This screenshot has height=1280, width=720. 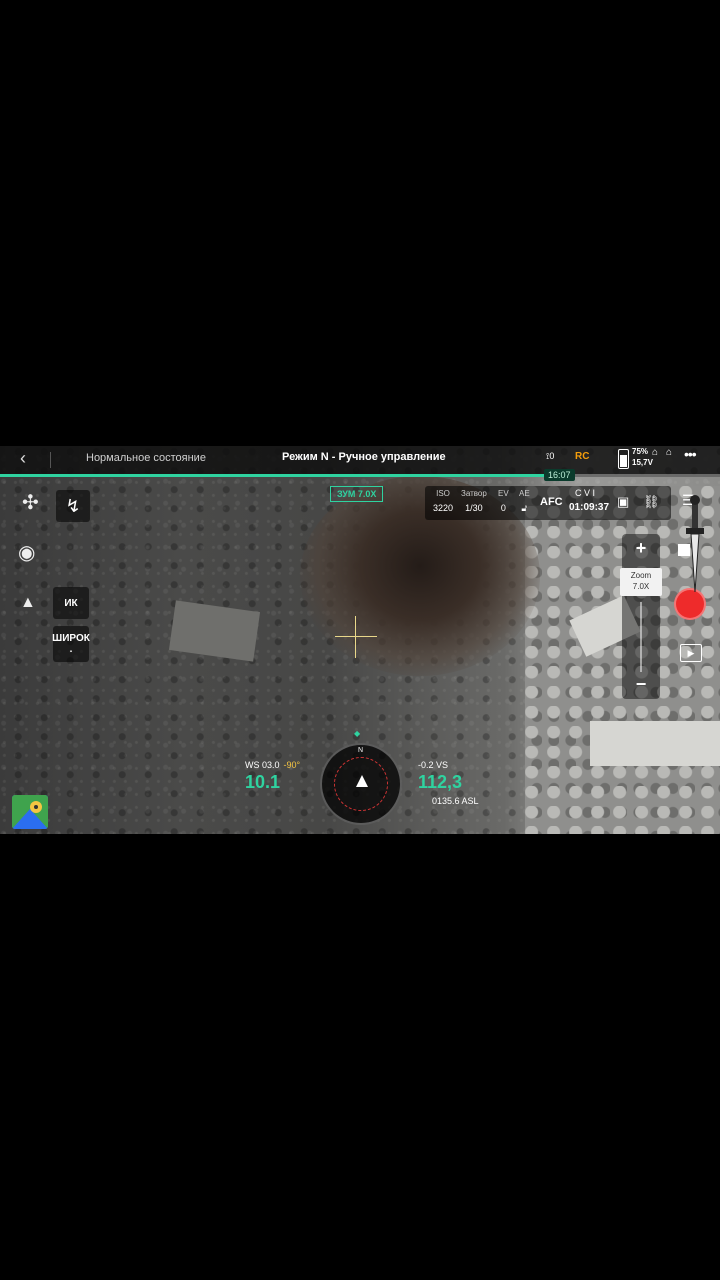 What do you see at coordinates (589, 507) in the screenshot?
I see `record-time: 01:09:37` at bounding box center [589, 507].